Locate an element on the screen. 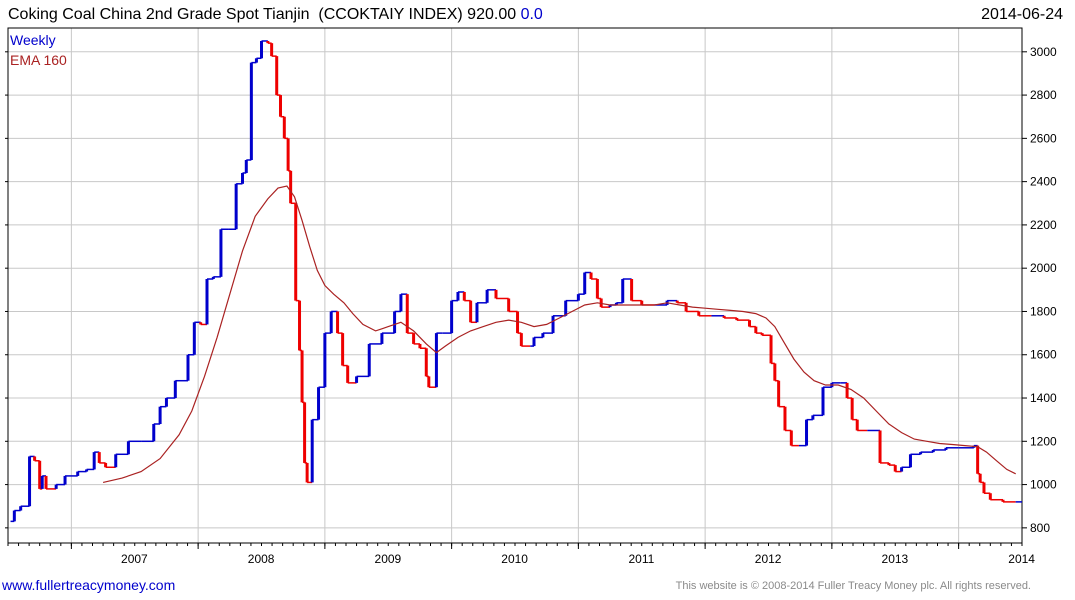 The width and height of the screenshot is (1075, 600). y-tick-label-2400: 2400 is located at coordinates (1043, 182).